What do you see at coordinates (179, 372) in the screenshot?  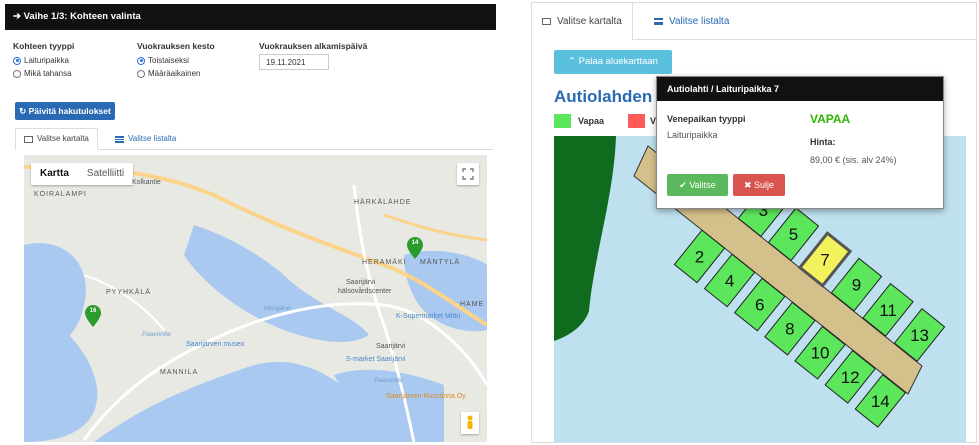 I see `place-label: MANNILA` at bounding box center [179, 372].